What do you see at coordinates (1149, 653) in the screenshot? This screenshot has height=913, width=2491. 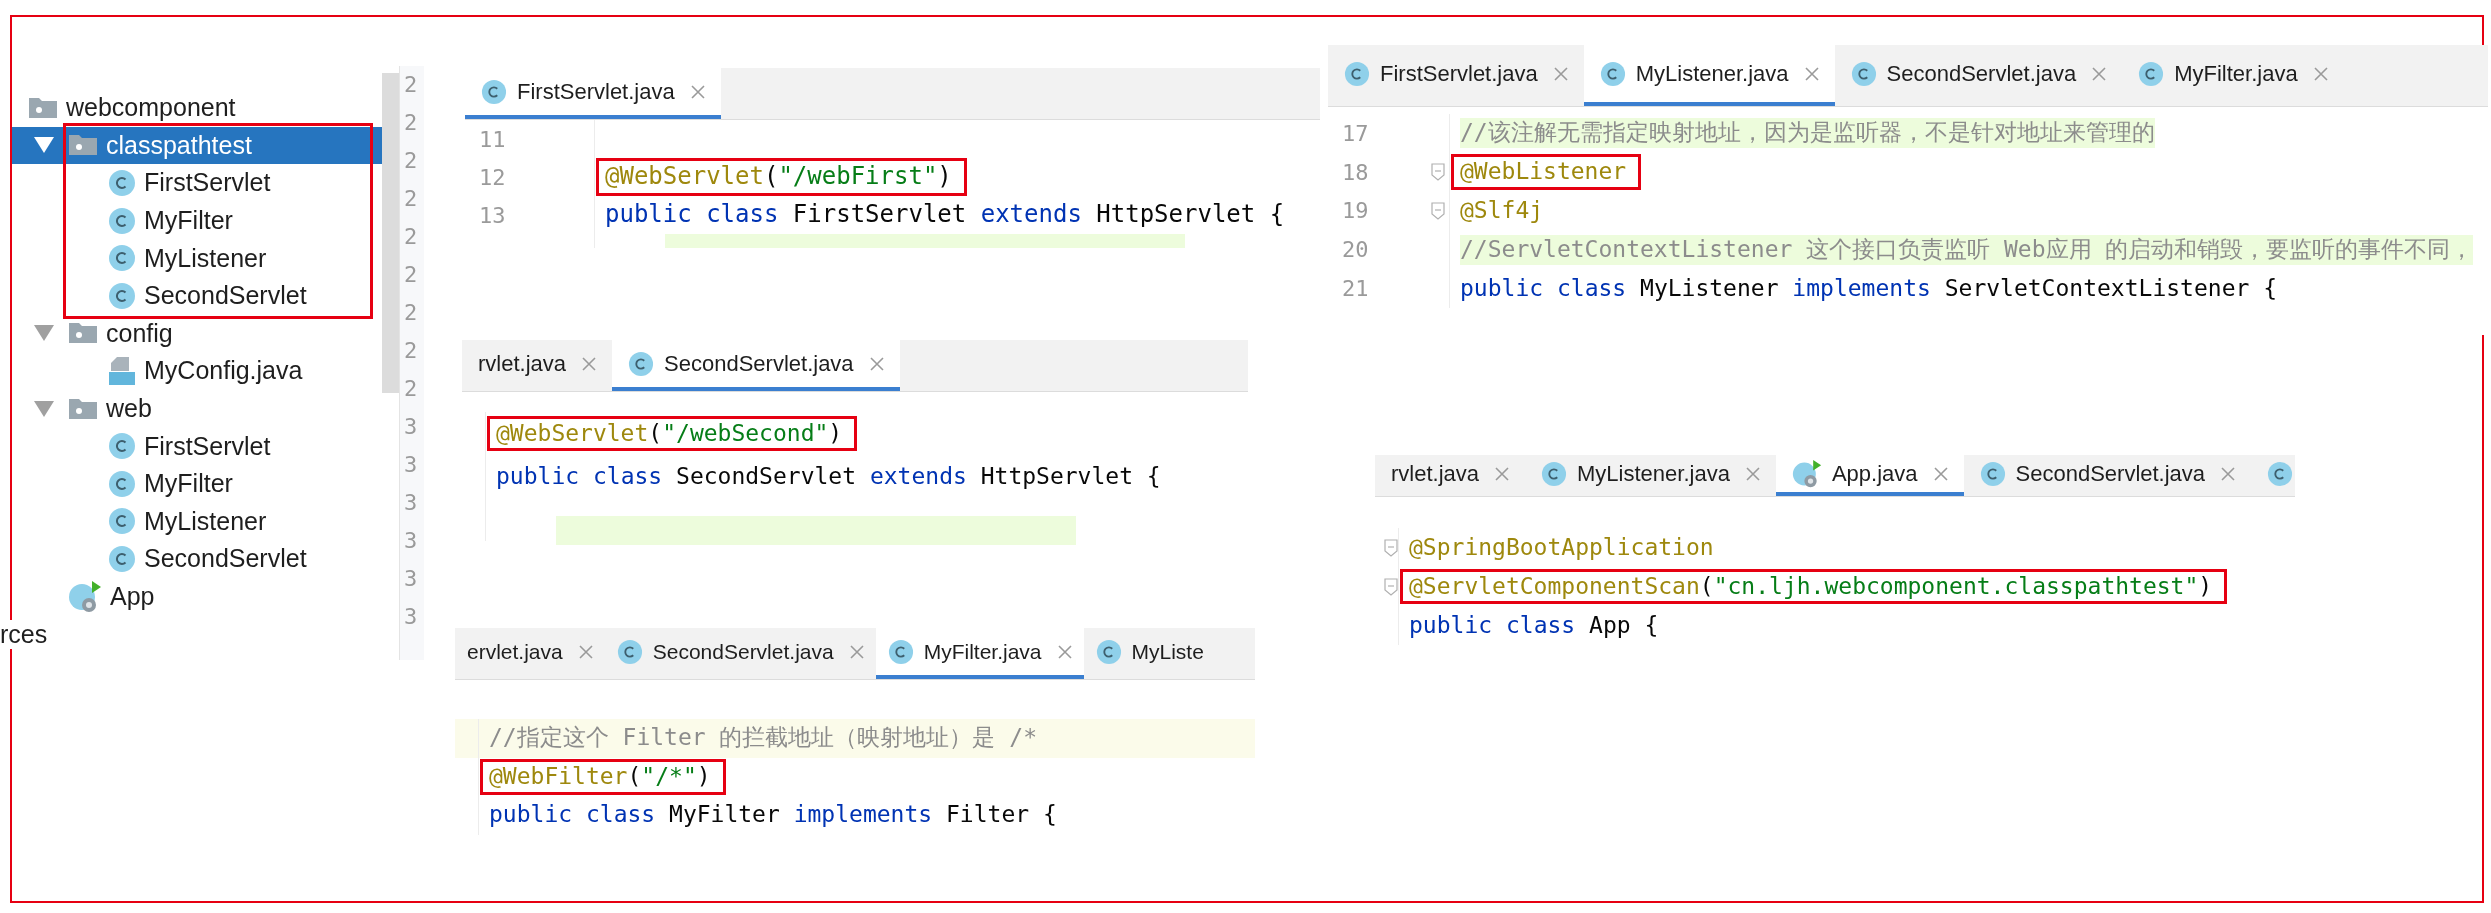 I see `editor-tab: MyListe` at bounding box center [1149, 653].